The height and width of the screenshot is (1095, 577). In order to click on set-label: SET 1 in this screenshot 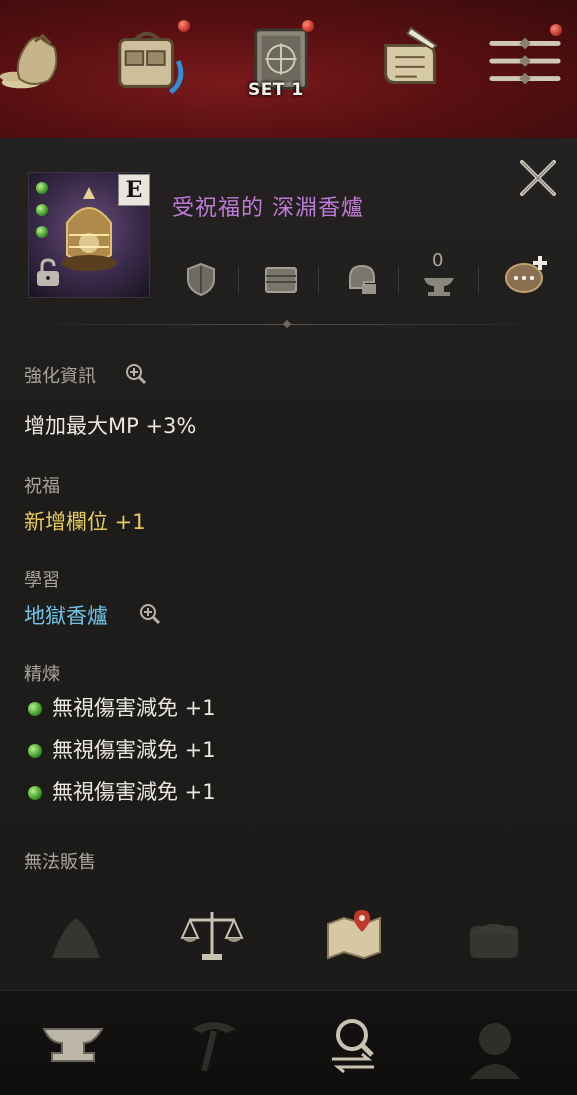, I will do `click(276, 90)`.